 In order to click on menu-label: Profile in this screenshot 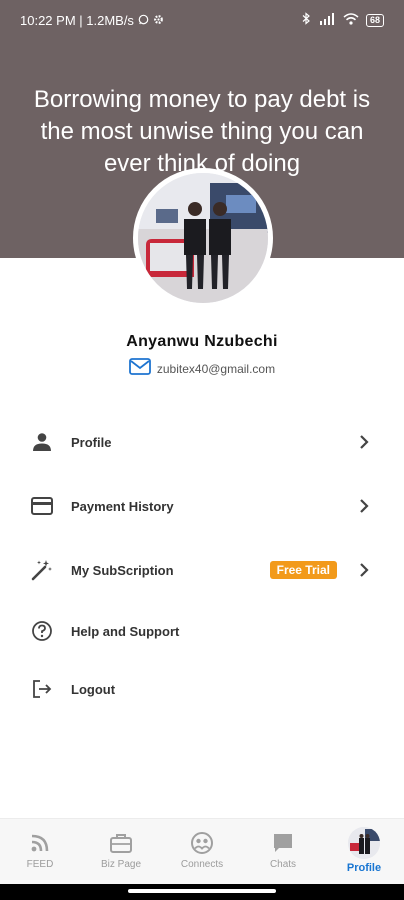, I will do `click(91, 442)`.